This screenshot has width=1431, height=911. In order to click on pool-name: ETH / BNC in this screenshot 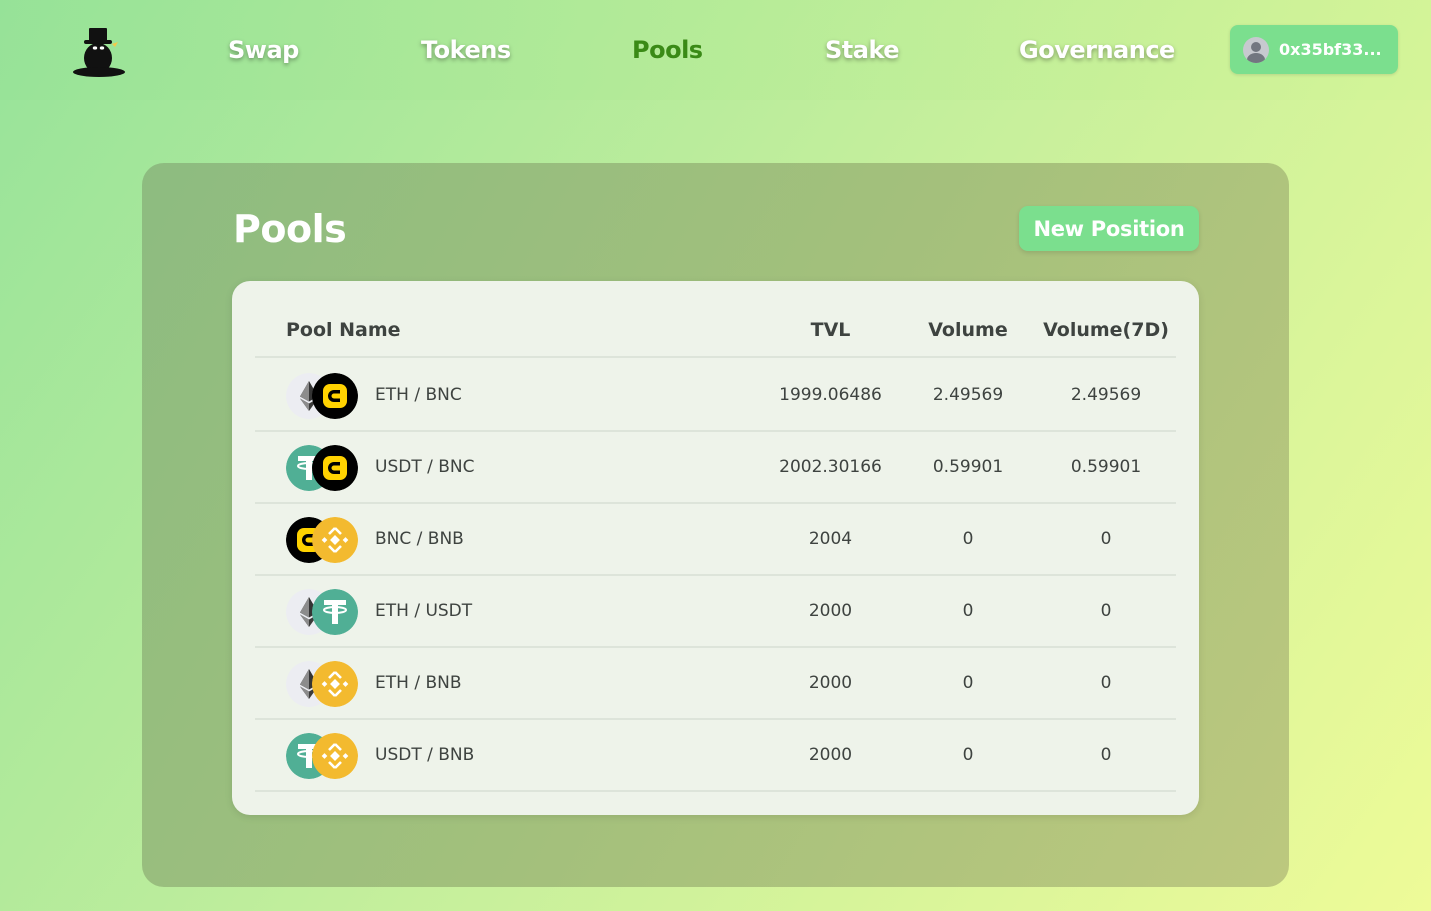, I will do `click(418, 395)`.